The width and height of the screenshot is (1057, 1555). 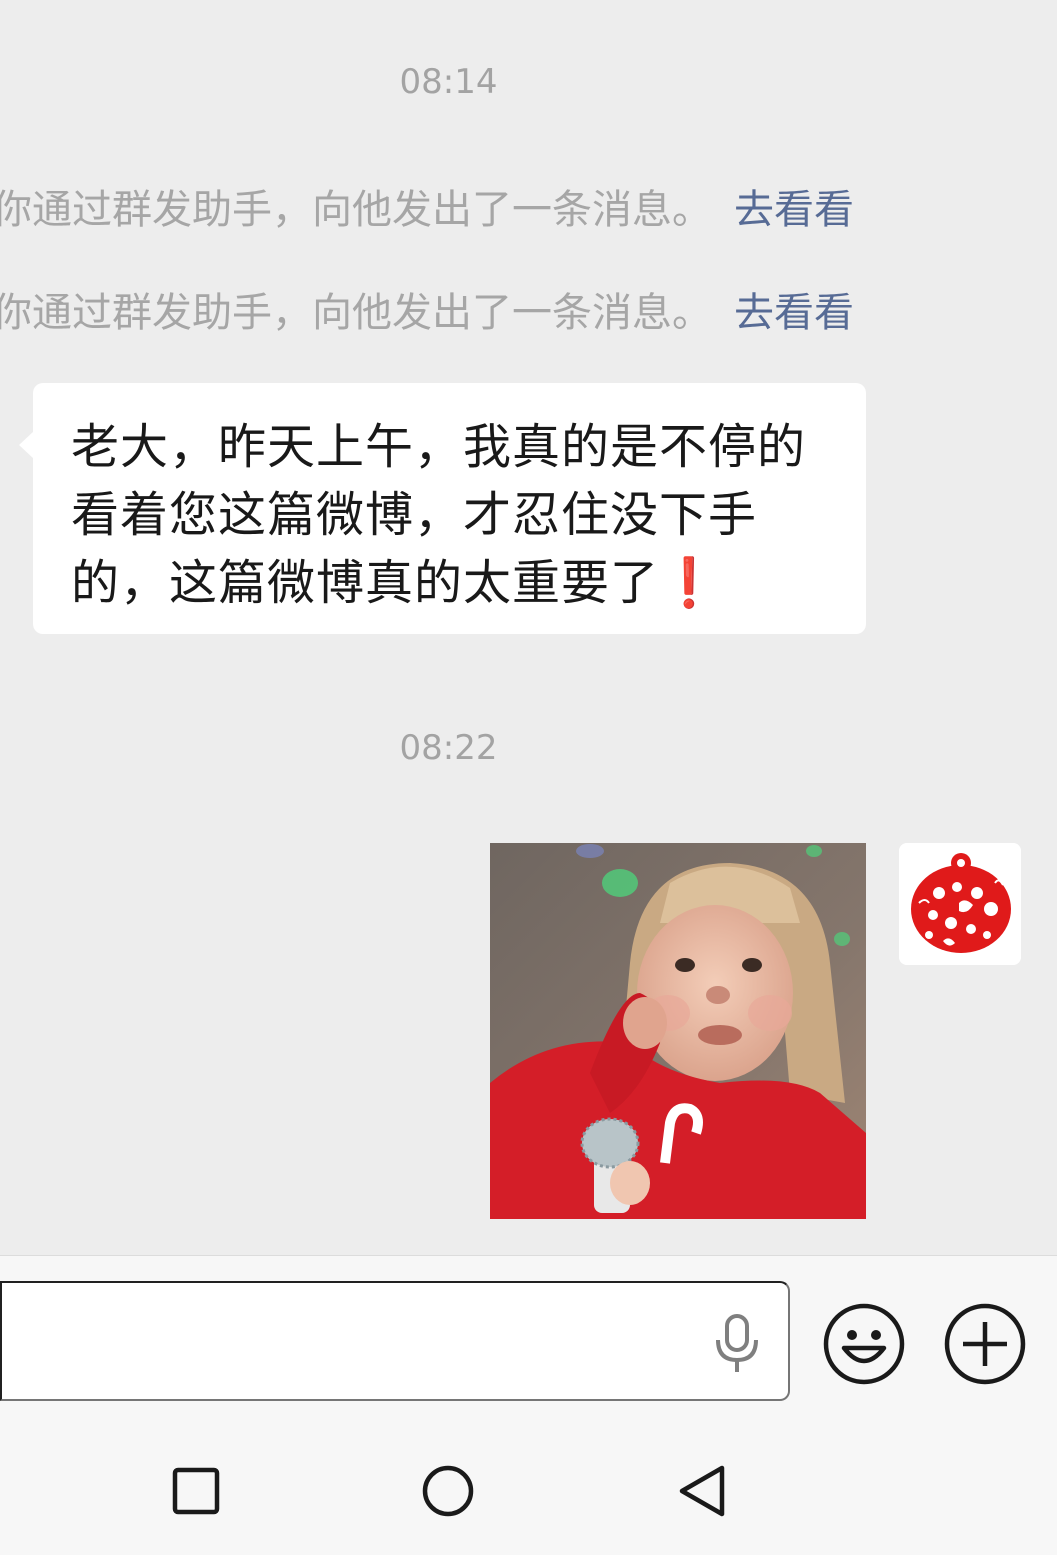 What do you see at coordinates (864, 1344) in the screenshot?
I see `smiley-icon` at bounding box center [864, 1344].